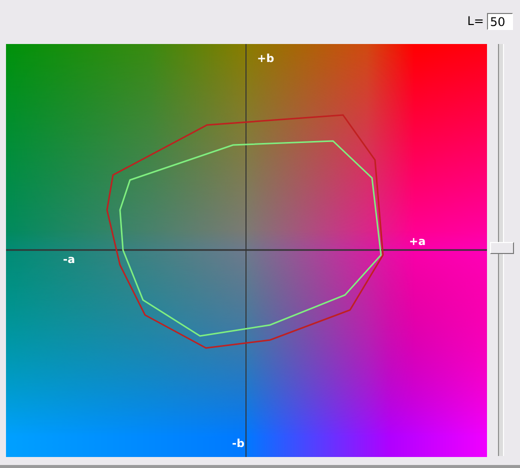  What do you see at coordinates (500, 21) in the screenshot?
I see `lightness-input: 50` at bounding box center [500, 21].